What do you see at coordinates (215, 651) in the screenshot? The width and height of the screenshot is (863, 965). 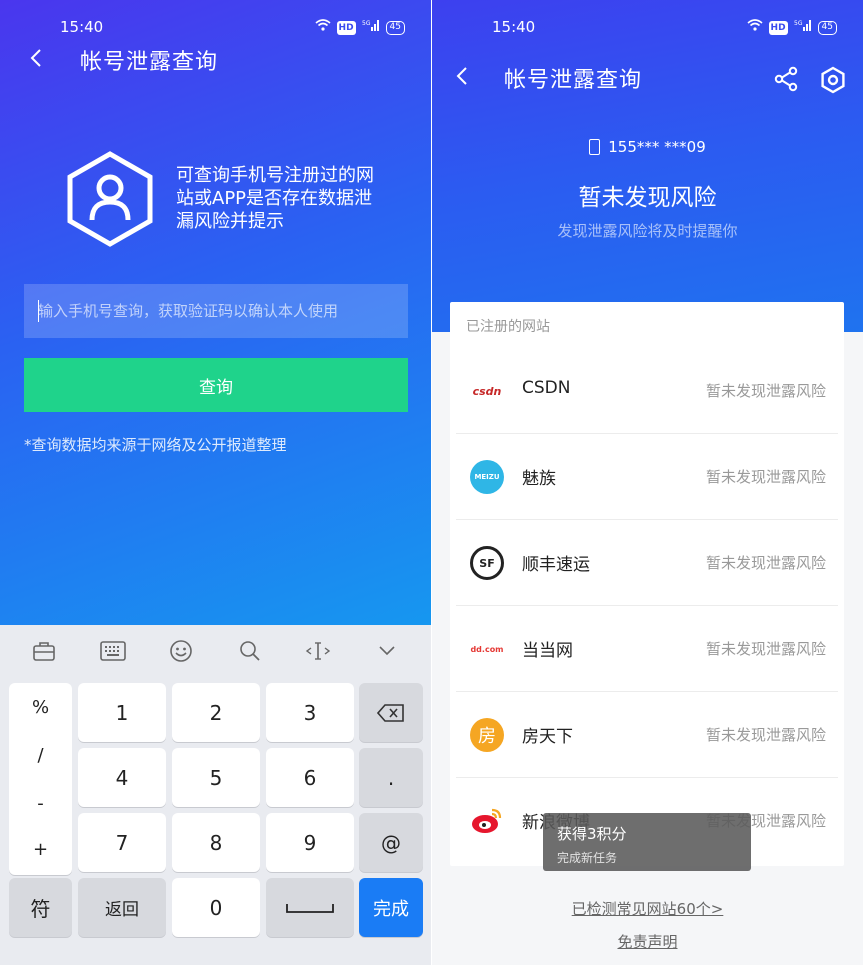 I see `keyboard-toolbar` at bounding box center [215, 651].